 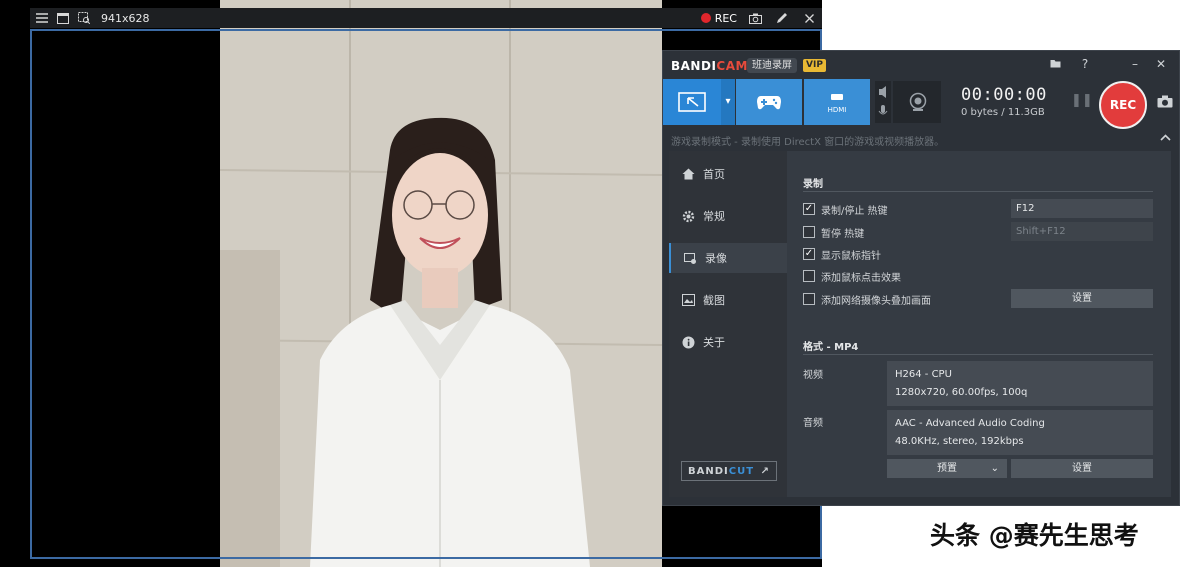 I want to click on option-show-cursor: ✓ 显示鼠标指针, so click(x=842, y=254).